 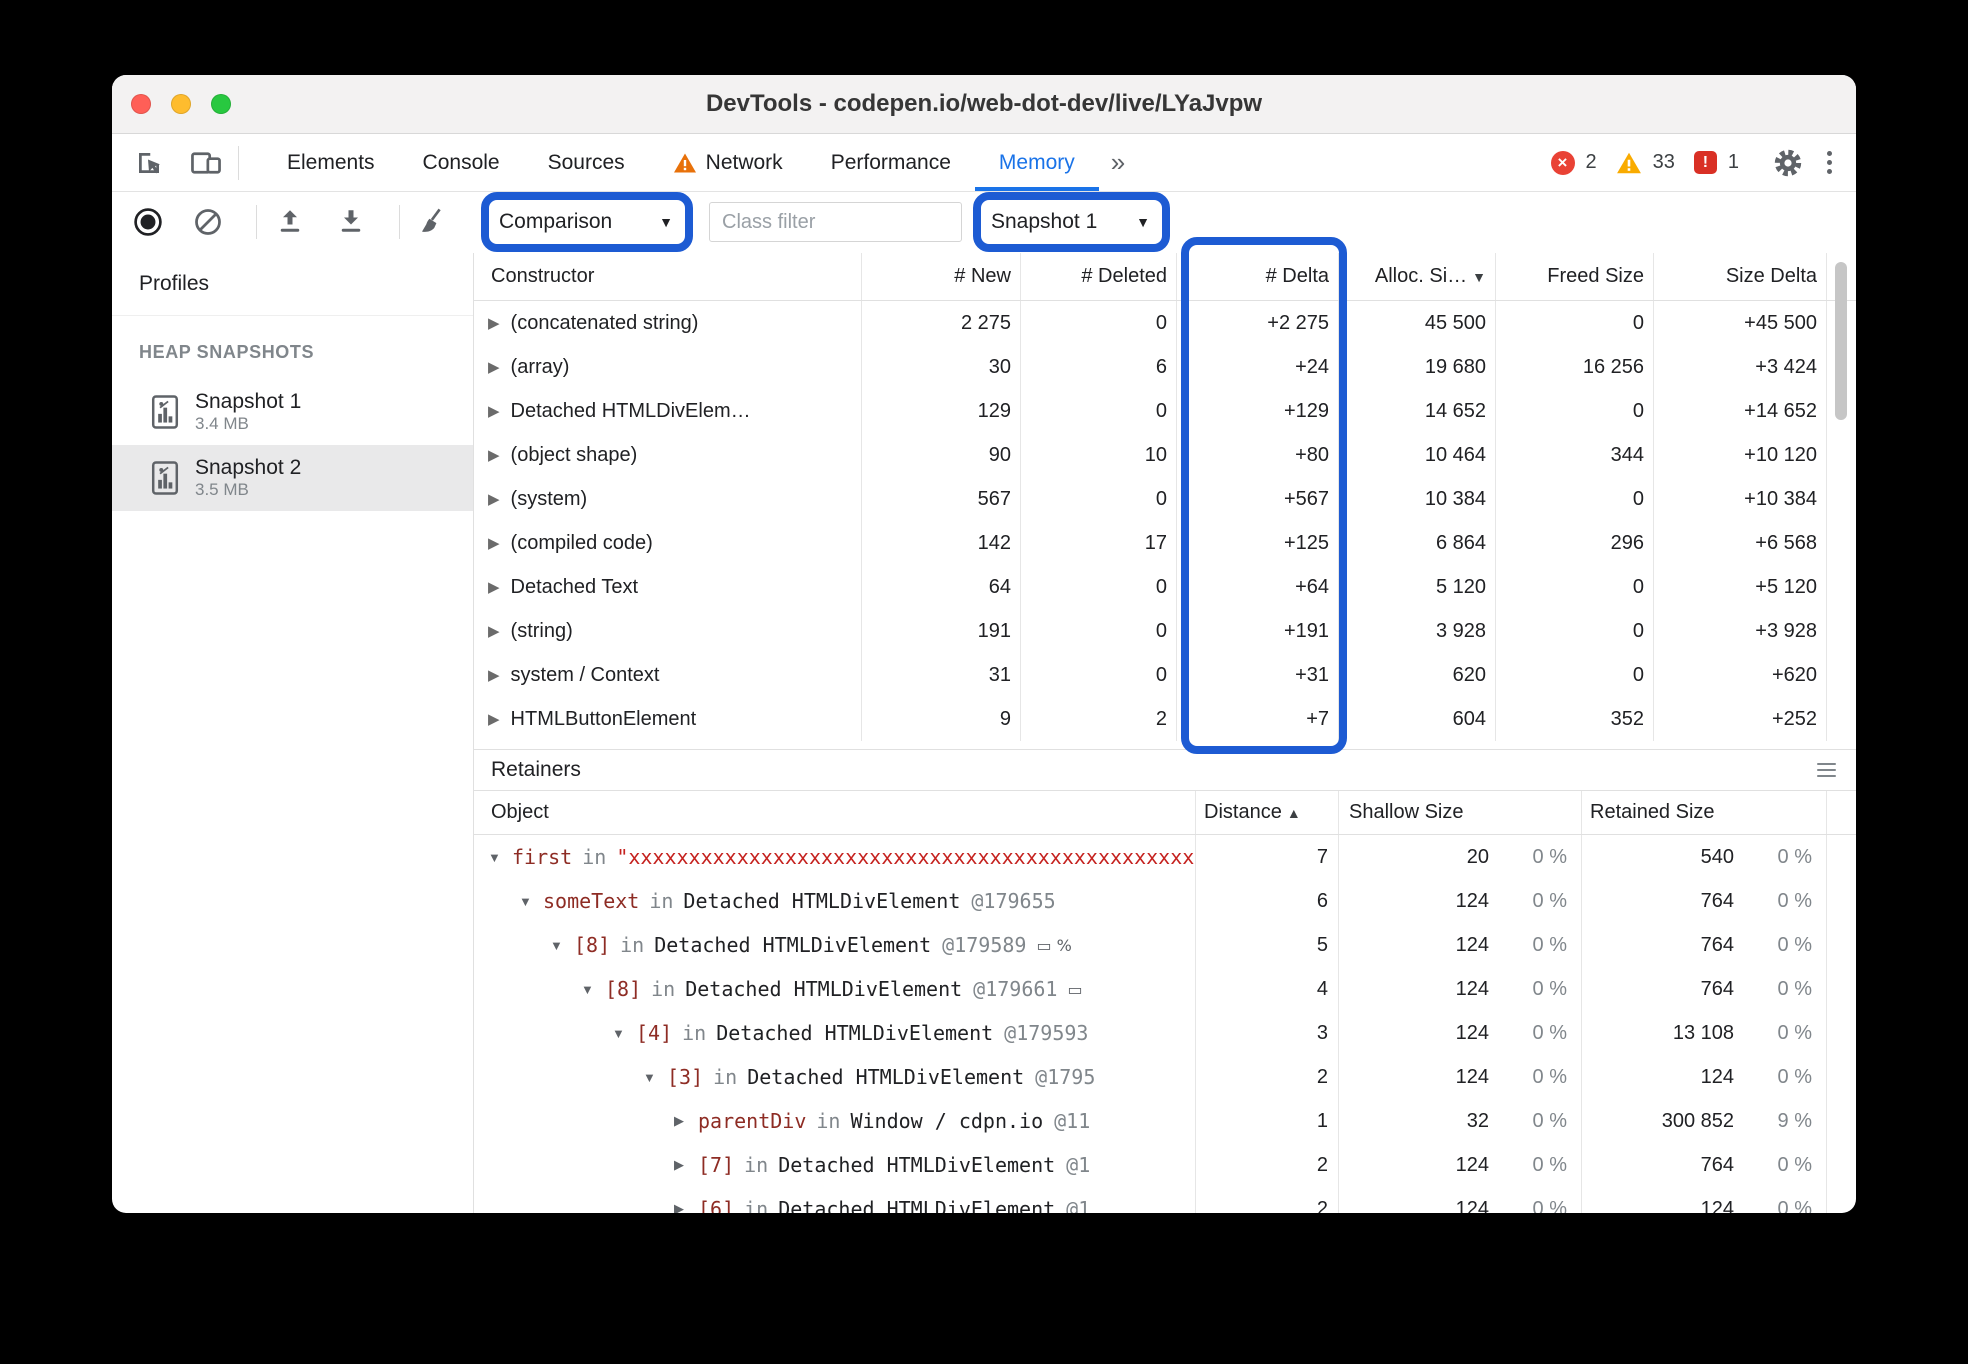 What do you see at coordinates (1165, 587) in the screenshot?
I see `heap-table-row: ▶ Detached Text 64 0 +64 5 120 0 +5 120` at bounding box center [1165, 587].